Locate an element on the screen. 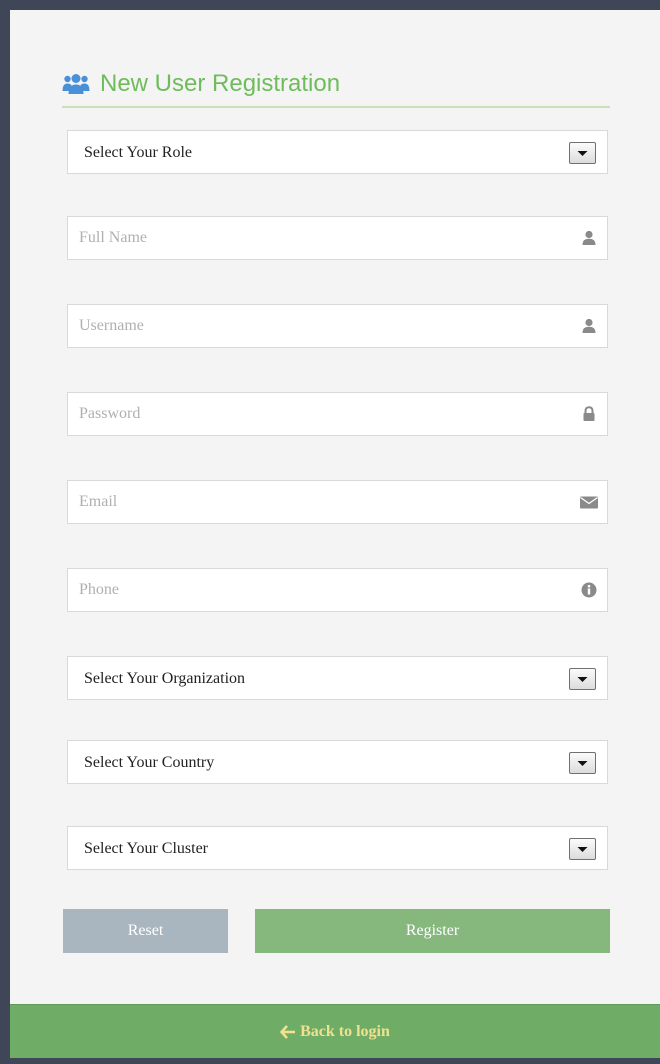 This screenshot has height=1064, width=660. back-to-login-label: Back to login is located at coordinates (345, 1031).